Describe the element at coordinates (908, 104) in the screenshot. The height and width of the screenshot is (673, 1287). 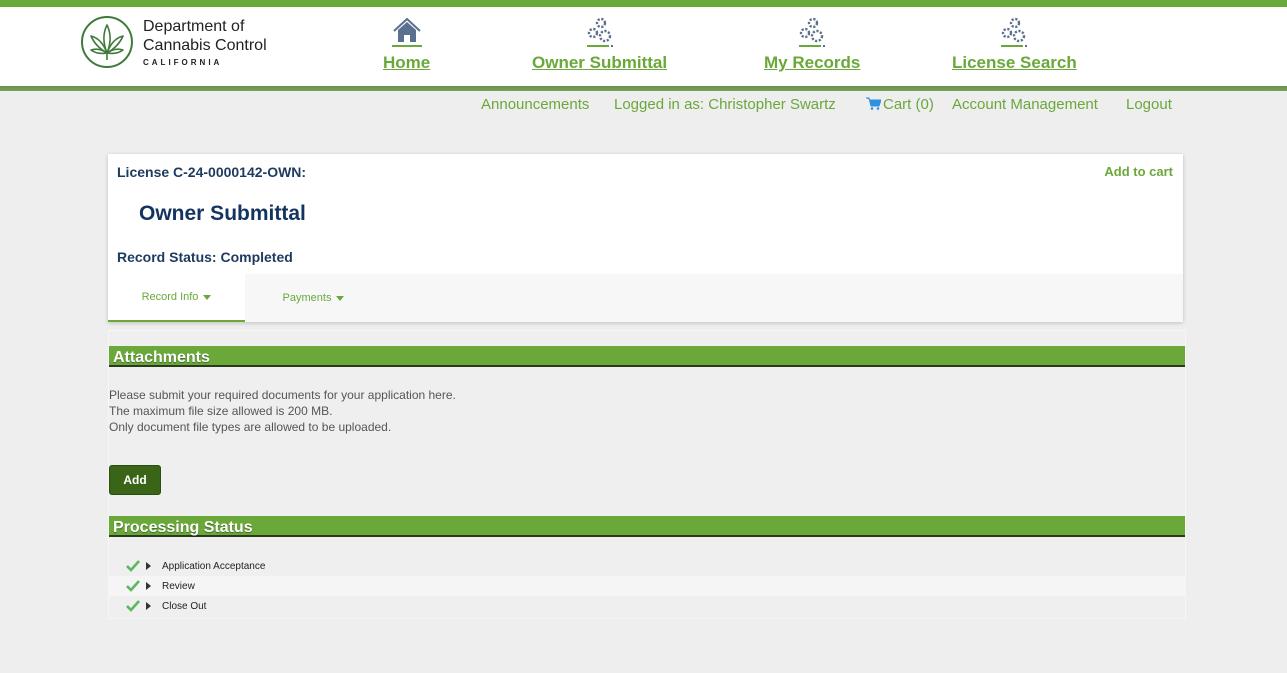
I see `cart-label: Cart (0)` at that location.